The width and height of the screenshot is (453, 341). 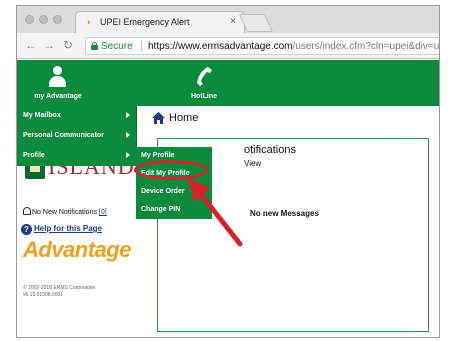 I want to click on forward-arrow-icon: →, so click(x=49, y=45).